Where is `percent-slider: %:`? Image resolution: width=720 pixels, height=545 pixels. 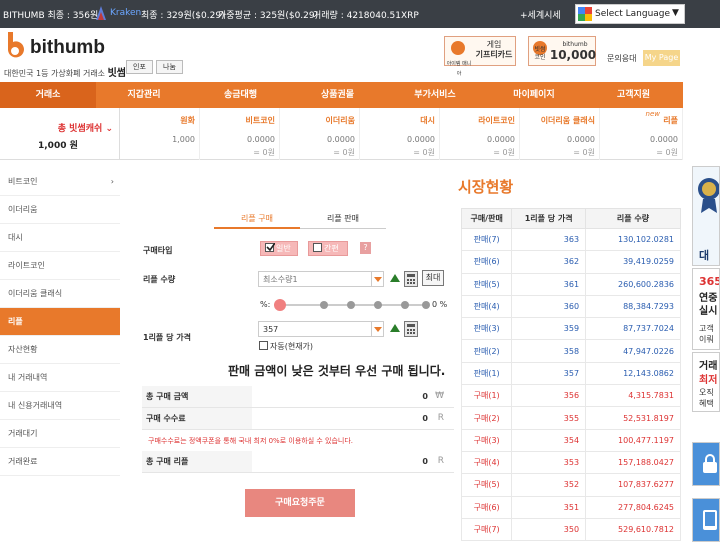 percent-slider: %: is located at coordinates (346, 305).